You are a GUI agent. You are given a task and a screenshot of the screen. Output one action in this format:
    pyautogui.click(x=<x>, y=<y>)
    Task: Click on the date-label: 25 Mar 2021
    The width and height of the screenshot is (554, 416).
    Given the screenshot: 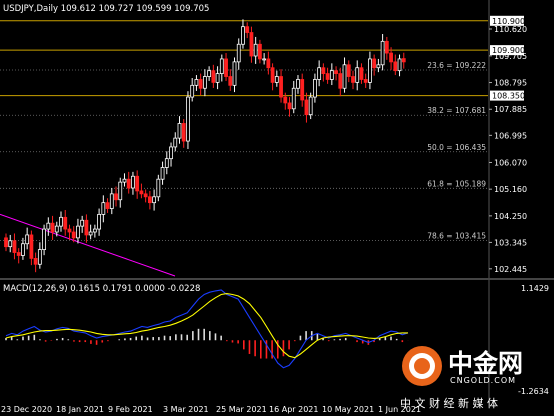 What is the action you would take?
    pyautogui.click(x=241, y=409)
    